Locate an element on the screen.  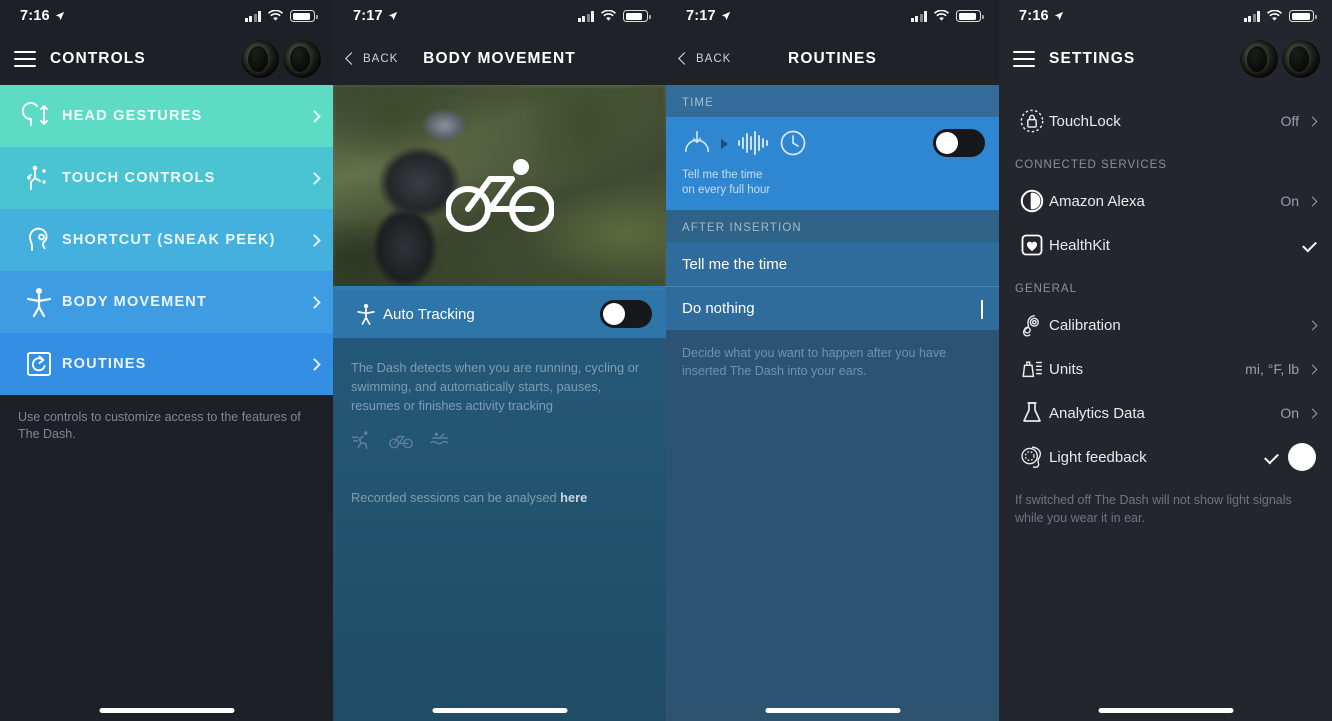
units-scale-icon is located at coordinates (1032, 369).